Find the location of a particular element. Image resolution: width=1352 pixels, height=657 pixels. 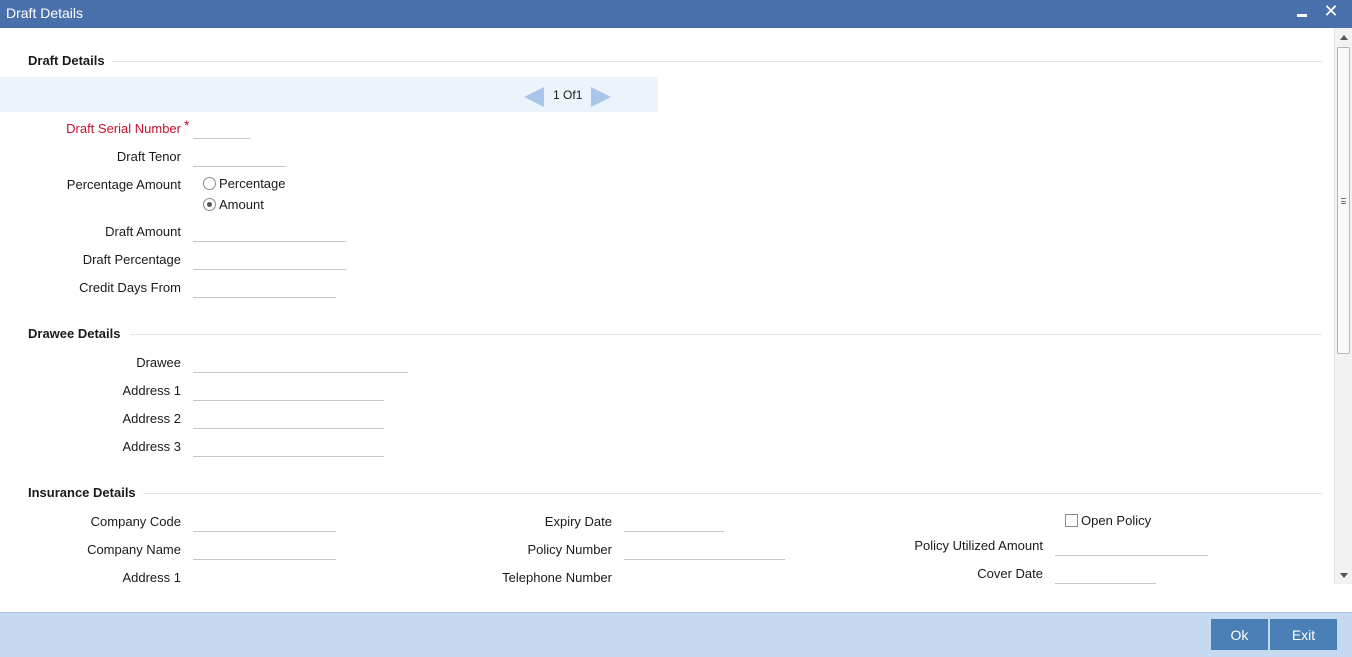

radio-amount-label: Amount is located at coordinates (241, 204).